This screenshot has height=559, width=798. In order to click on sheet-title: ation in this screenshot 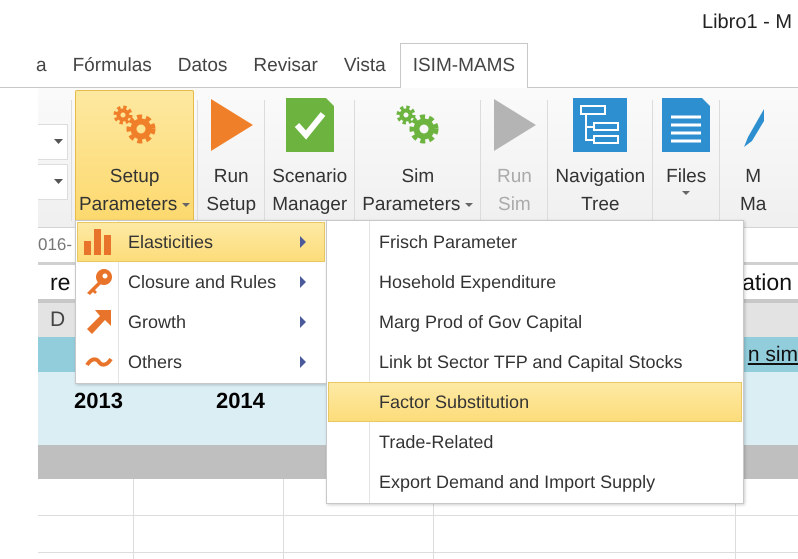, I will do `click(767, 282)`.